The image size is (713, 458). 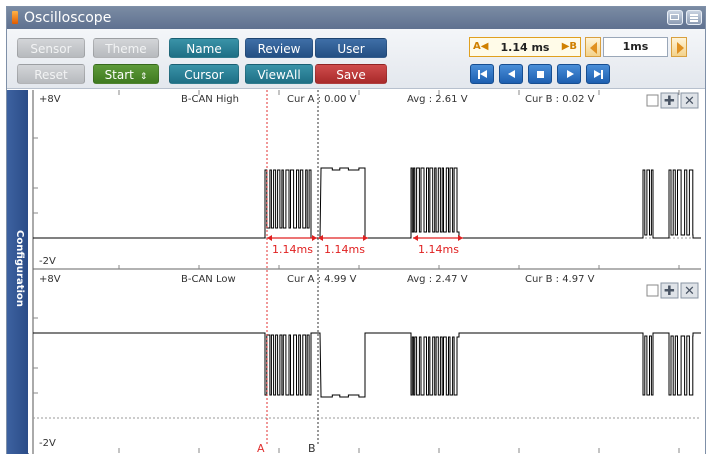 I want to click on menu-icon, so click(x=694, y=17).